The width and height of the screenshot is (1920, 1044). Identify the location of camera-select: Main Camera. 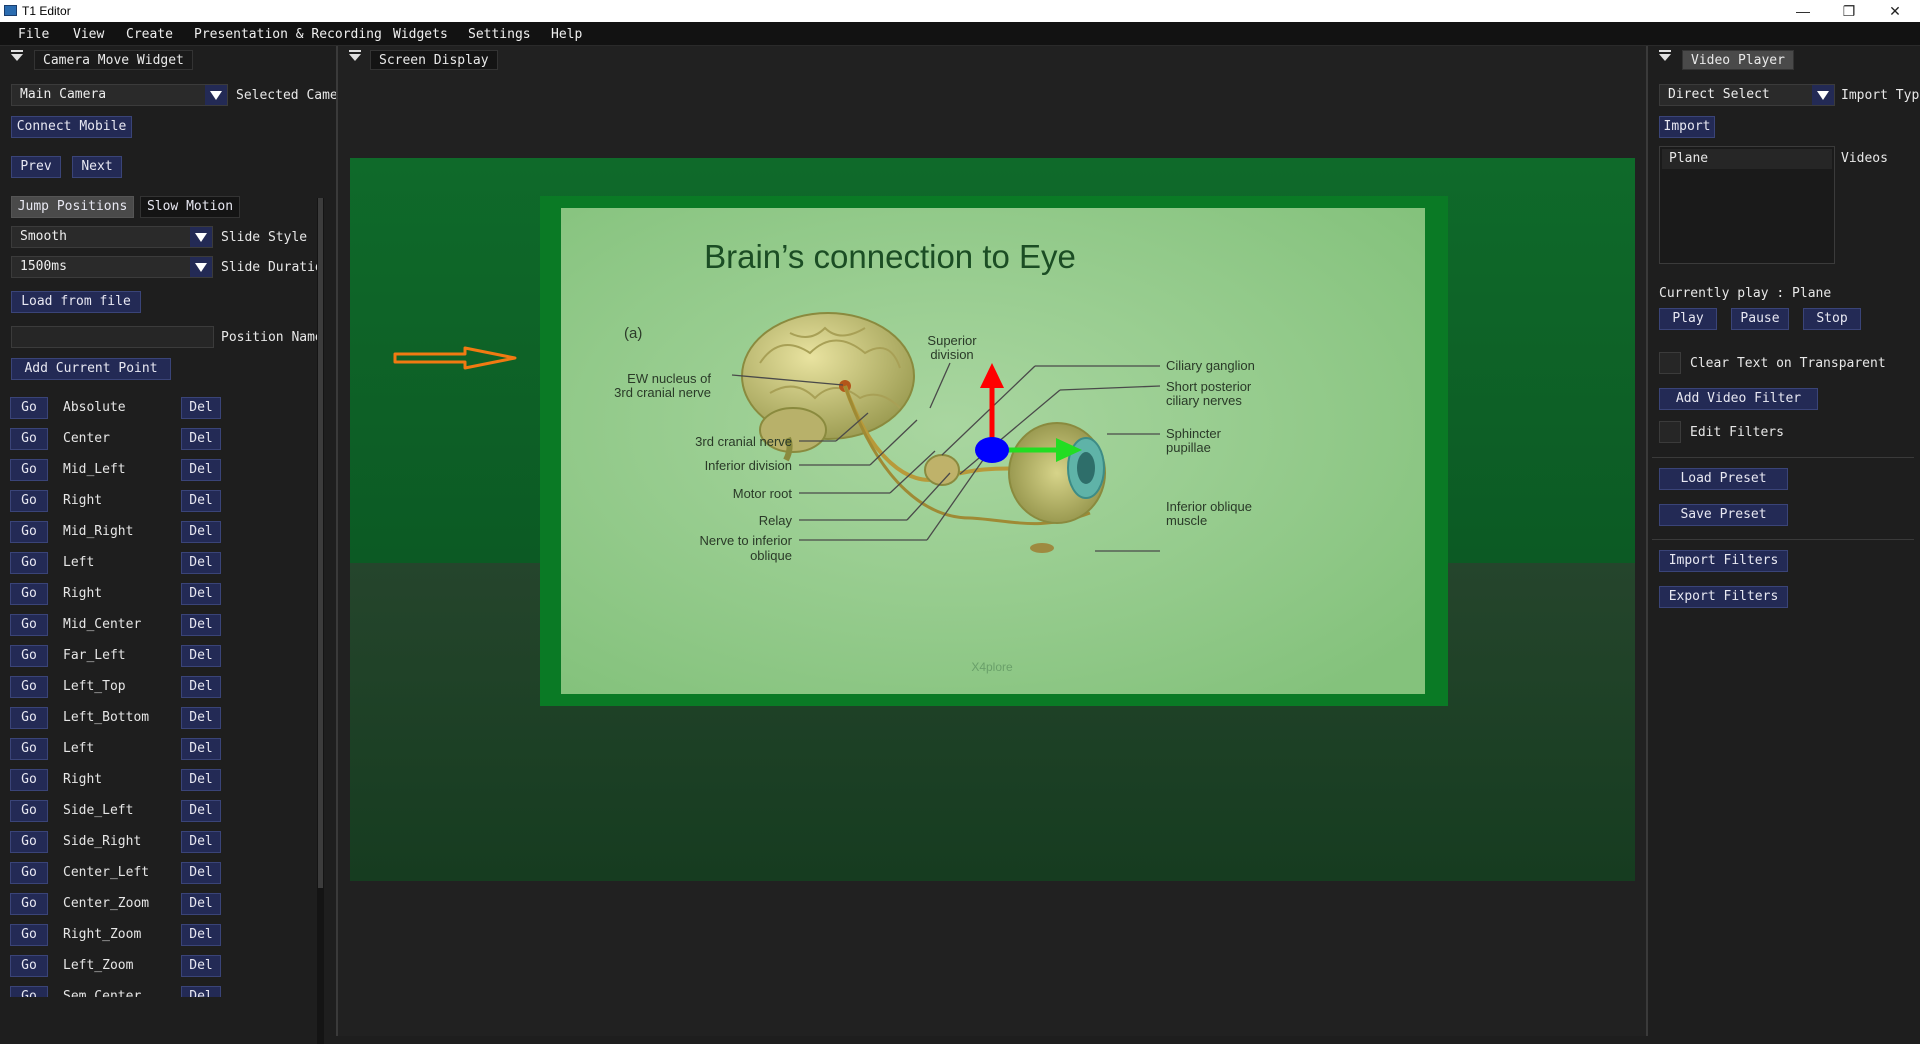
(119, 95).